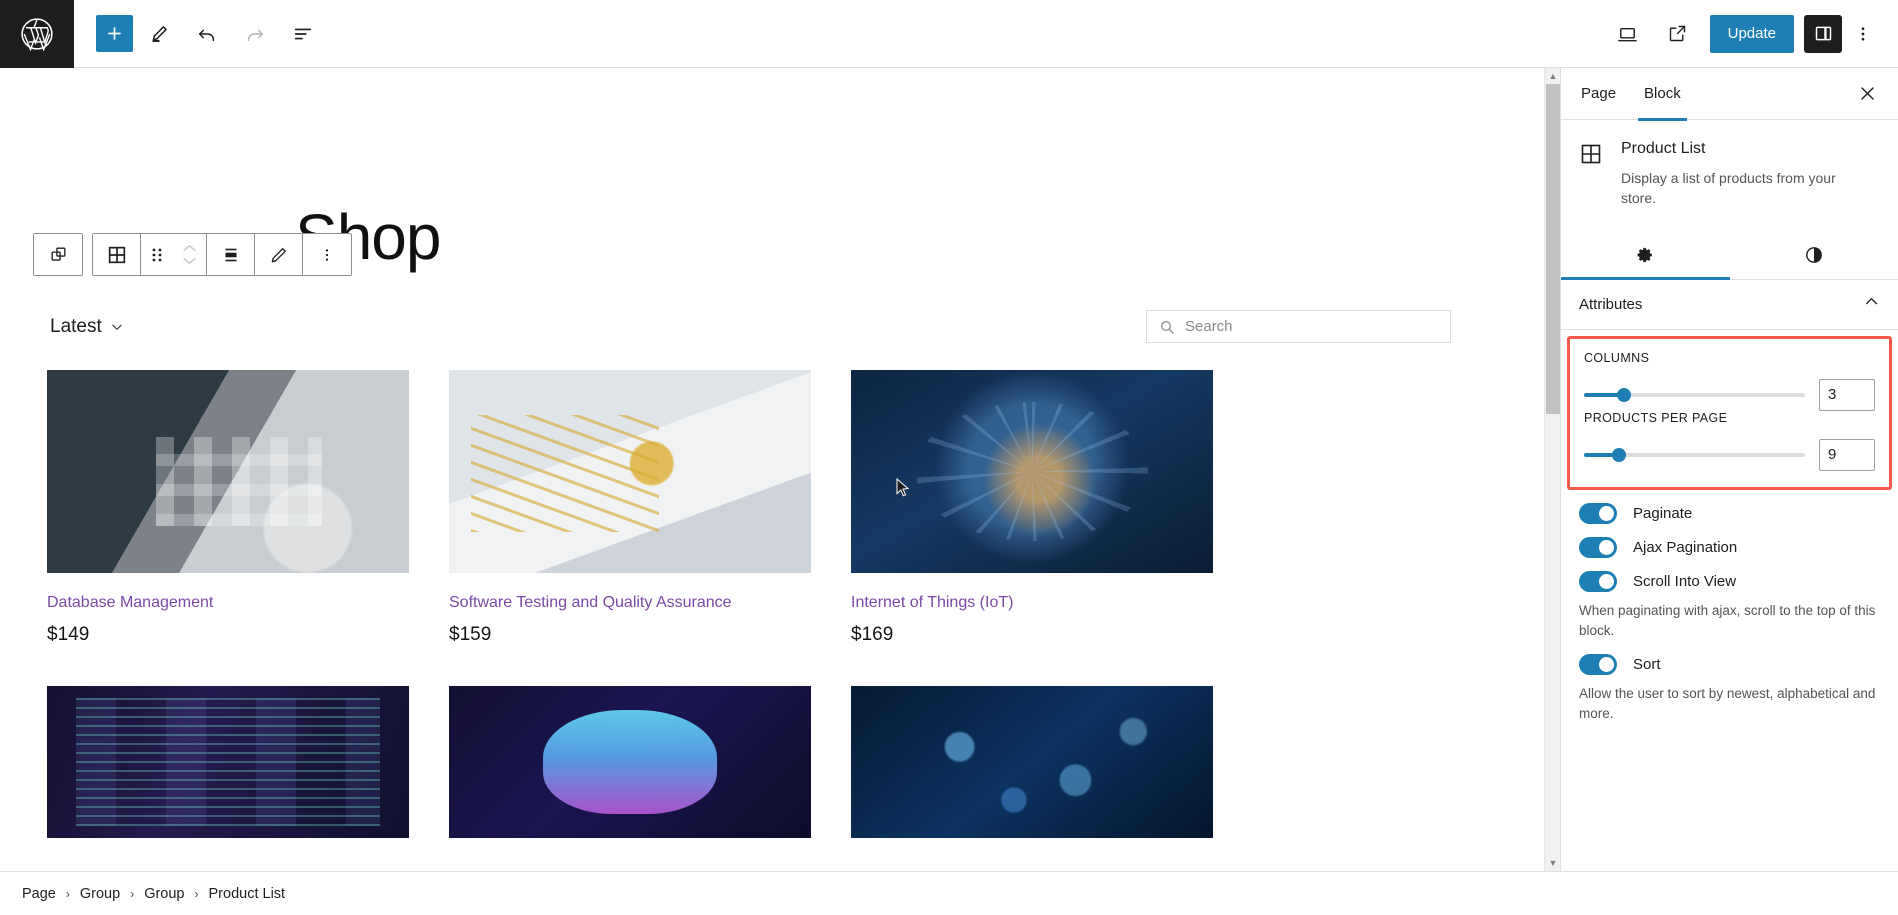 The image size is (1898, 915). I want to click on settings-tab-gear-icon, so click(1645, 255).